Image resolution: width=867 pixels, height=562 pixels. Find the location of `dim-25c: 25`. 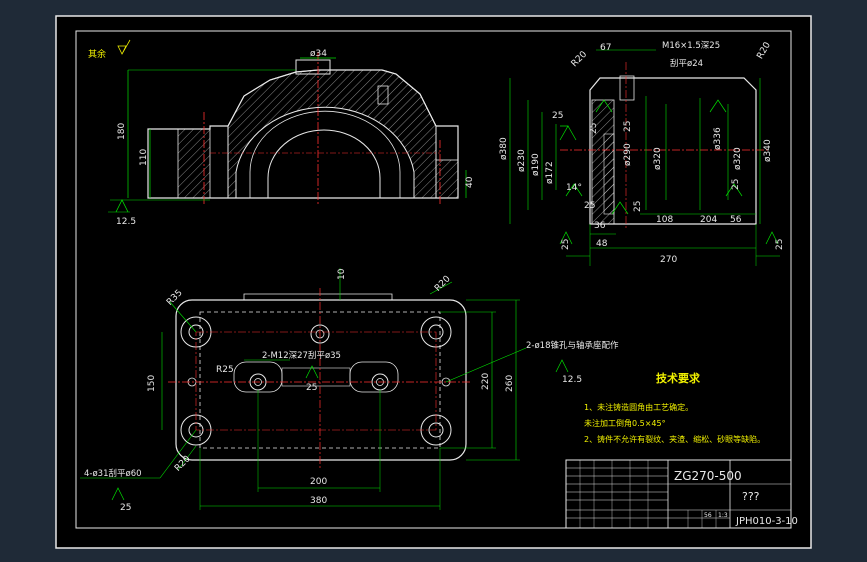

dim-25c: 25 is located at coordinates (628, 126).